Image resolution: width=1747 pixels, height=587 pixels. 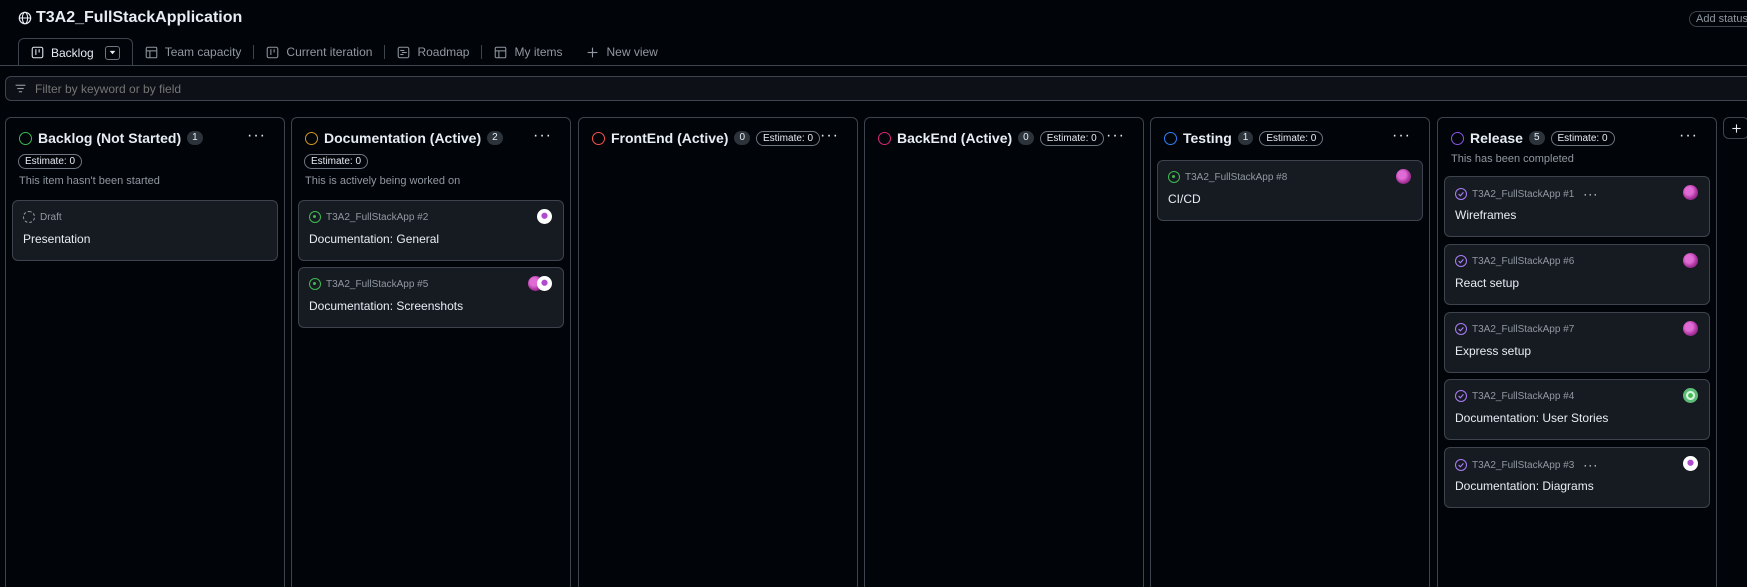 I want to click on add-status-button: Add status, so click(x=1718, y=19).